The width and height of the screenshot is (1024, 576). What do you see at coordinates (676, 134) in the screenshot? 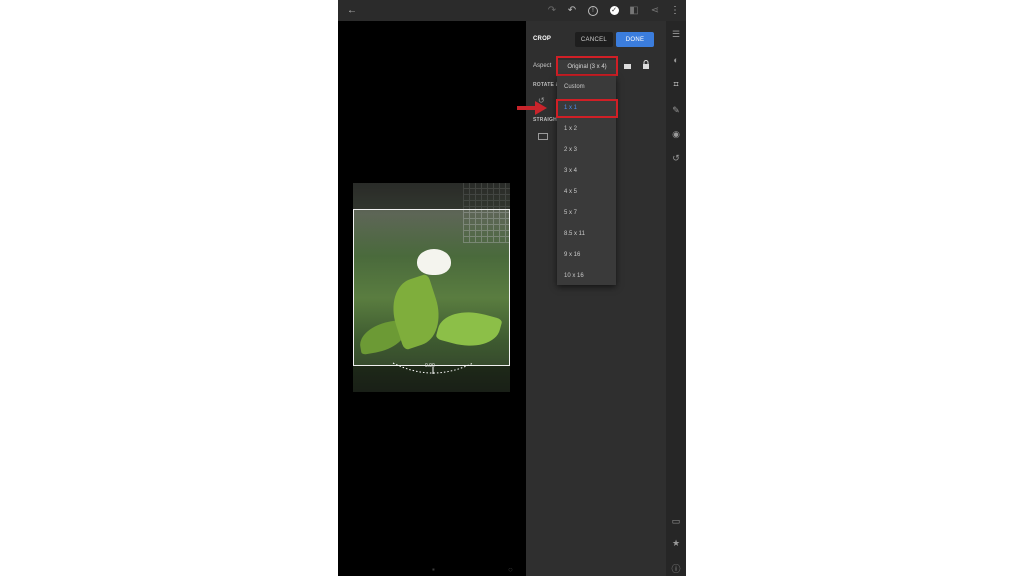
I see `presets-icon: ◉` at bounding box center [676, 134].